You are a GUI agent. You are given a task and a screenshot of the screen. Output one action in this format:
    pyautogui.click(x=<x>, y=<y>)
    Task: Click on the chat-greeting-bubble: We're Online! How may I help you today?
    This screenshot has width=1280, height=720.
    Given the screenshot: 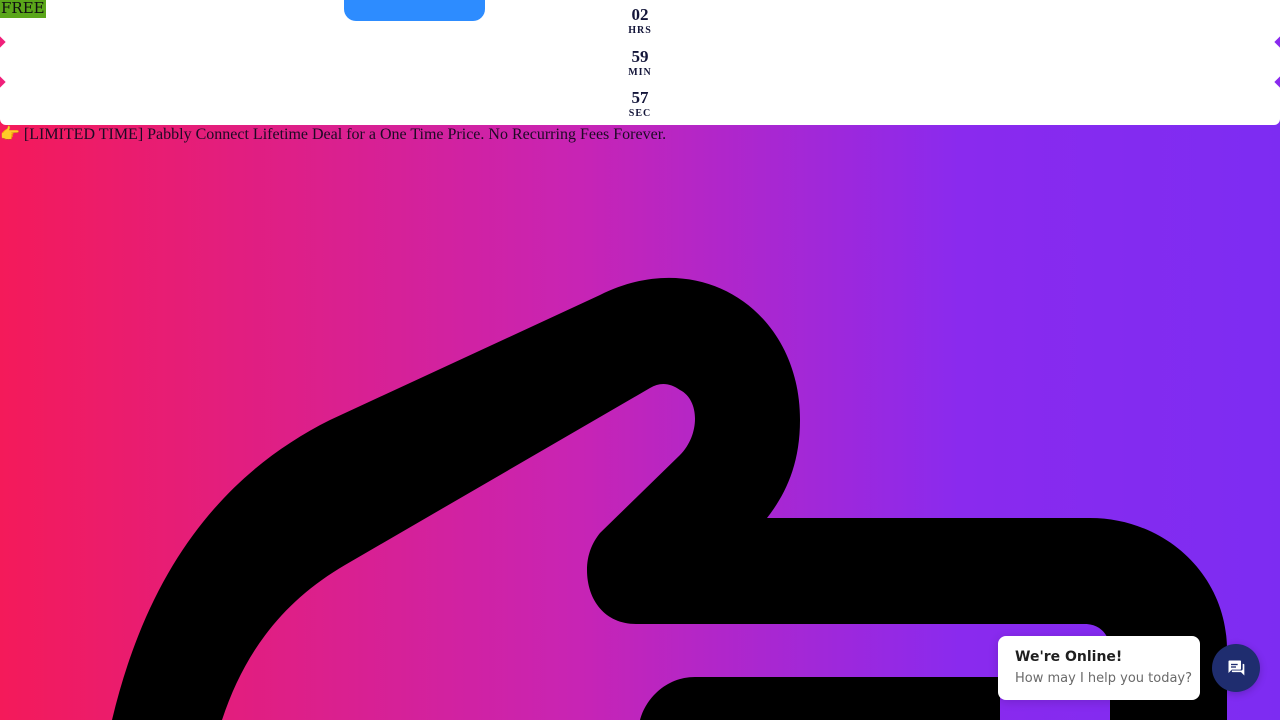 What is the action you would take?
    pyautogui.click(x=1099, y=668)
    